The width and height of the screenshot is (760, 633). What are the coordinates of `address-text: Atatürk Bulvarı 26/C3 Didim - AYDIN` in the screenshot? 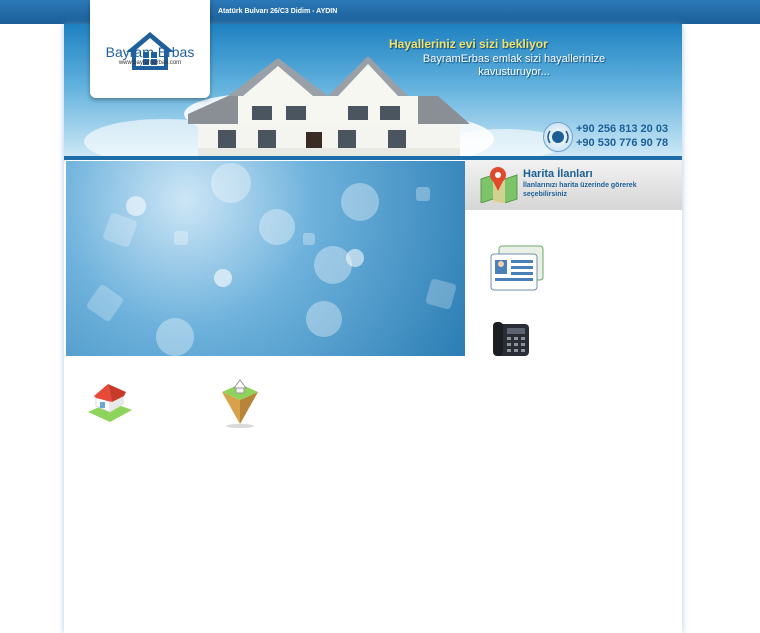 It's located at (278, 11).